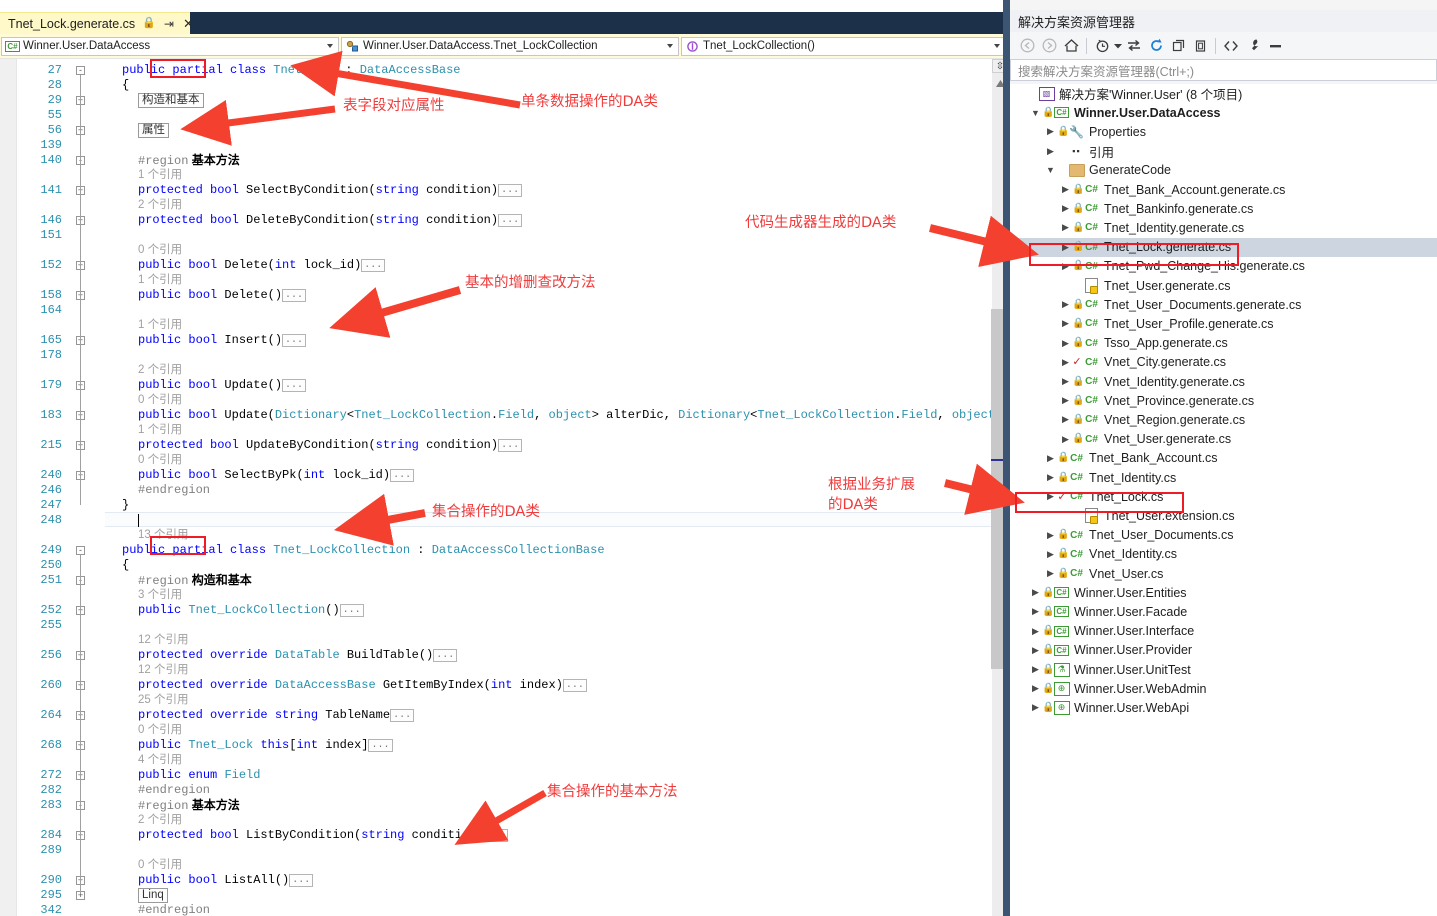 Image resolution: width=1437 pixels, height=916 pixels. What do you see at coordinates (1223, 208) in the screenshot?
I see `tree-item: ▶ 🔒 C# Tnet_Bankinfo.generate.cs` at bounding box center [1223, 208].